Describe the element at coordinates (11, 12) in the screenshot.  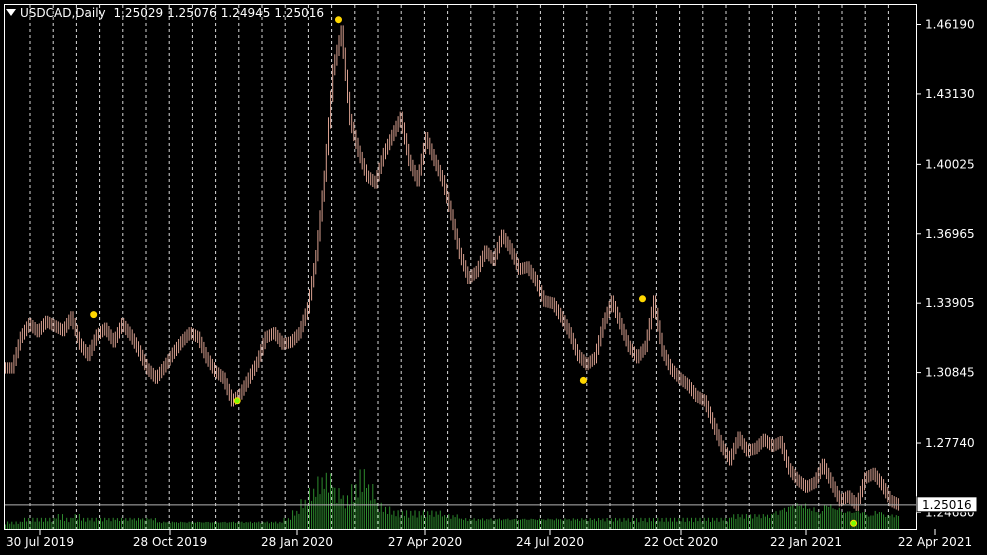
I see `dropdown-triangle-icon` at that location.